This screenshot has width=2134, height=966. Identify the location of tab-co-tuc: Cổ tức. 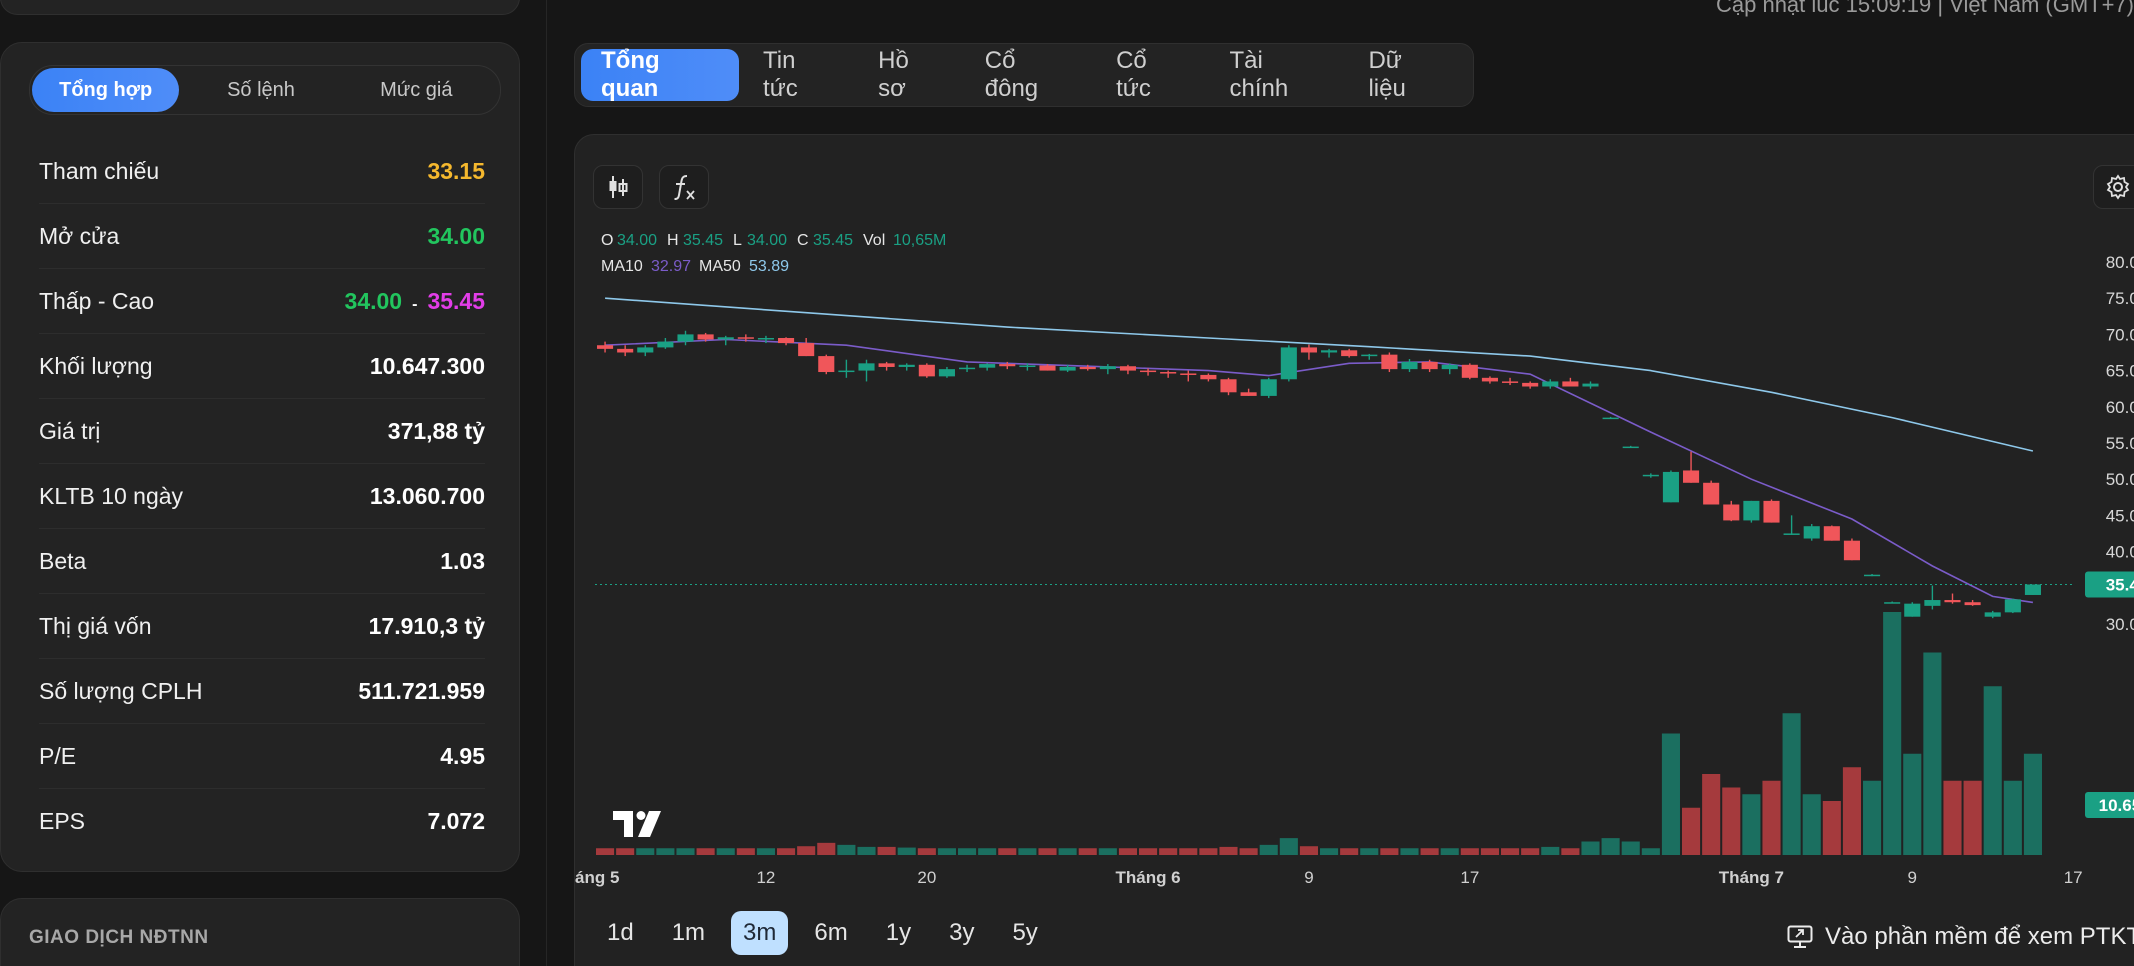
(1150, 74).